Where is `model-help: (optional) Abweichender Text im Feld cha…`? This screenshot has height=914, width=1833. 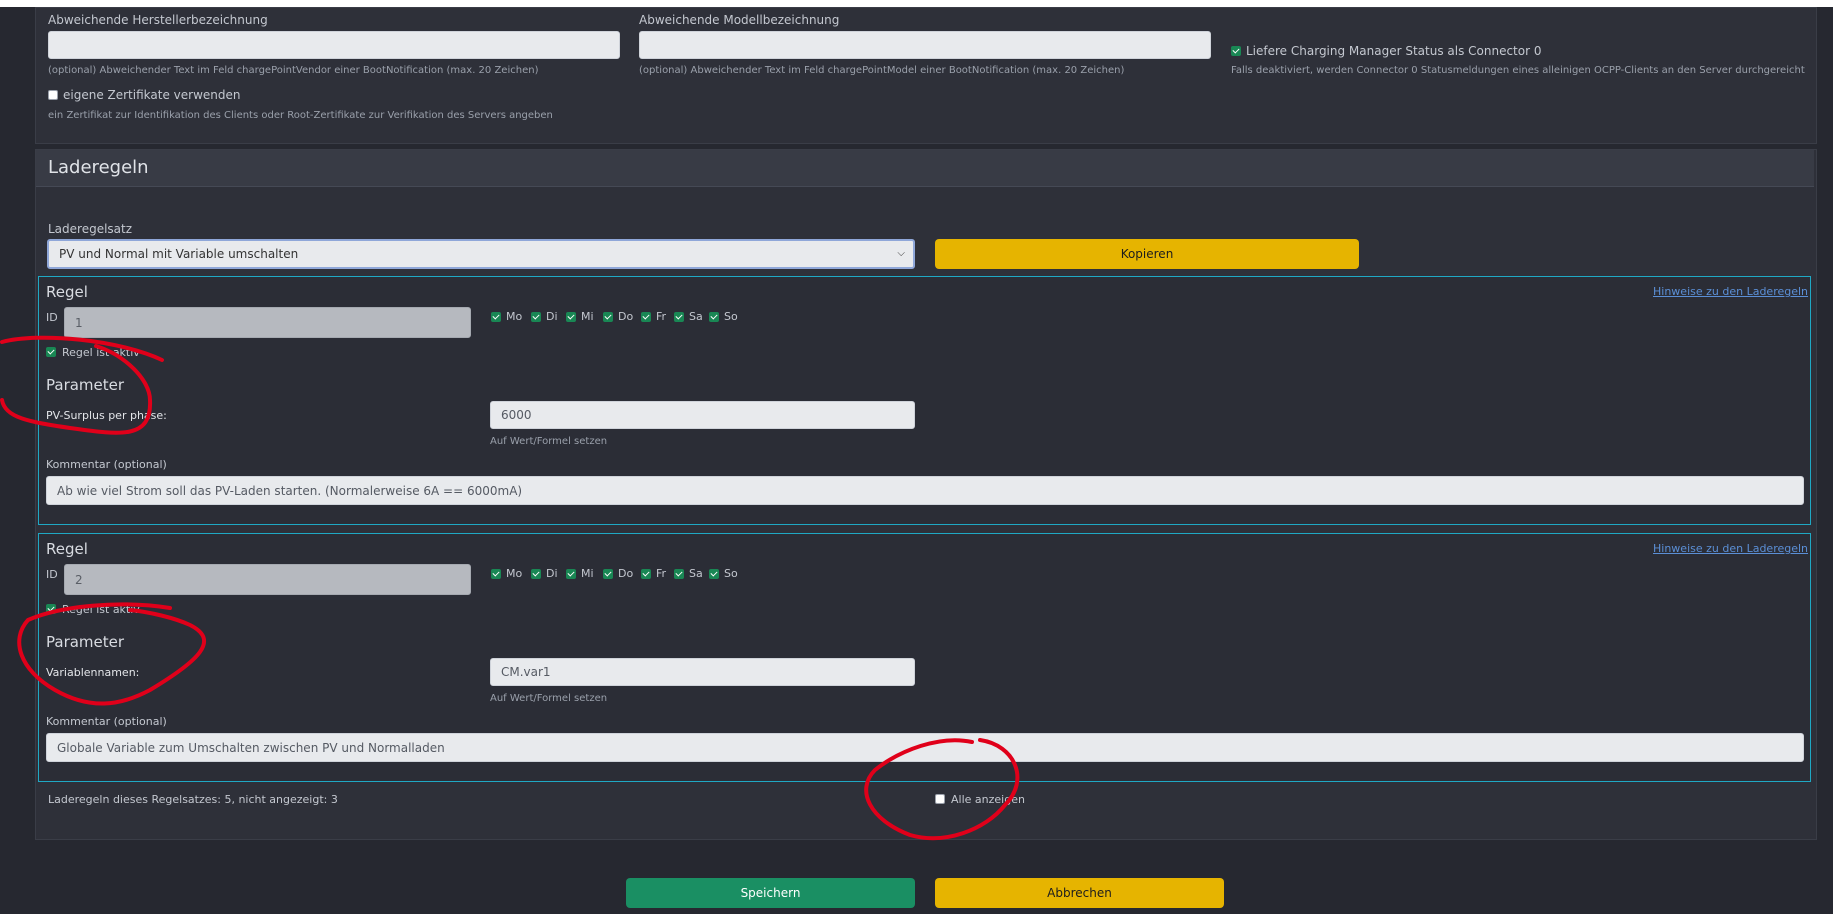
model-help: (optional) Abweichender Text im Feld cha… is located at coordinates (882, 70).